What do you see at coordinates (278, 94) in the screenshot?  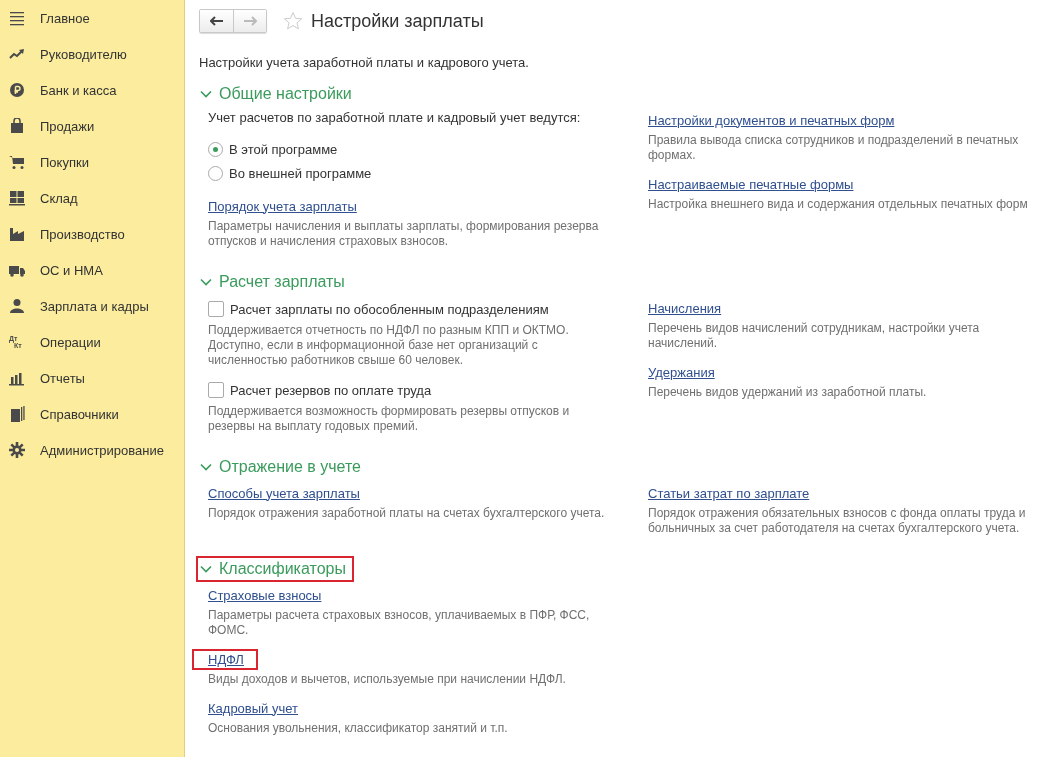 I see `section-header: Общие настройки` at bounding box center [278, 94].